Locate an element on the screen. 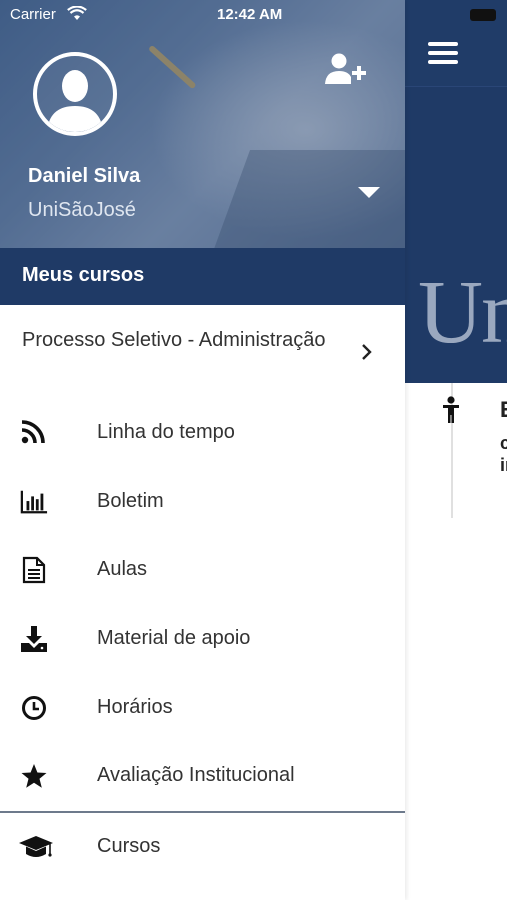 The height and width of the screenshot is (900, 507). menu-item-institutional-evaluation: Avaliação Institucional is located at coordinates (202, 776).